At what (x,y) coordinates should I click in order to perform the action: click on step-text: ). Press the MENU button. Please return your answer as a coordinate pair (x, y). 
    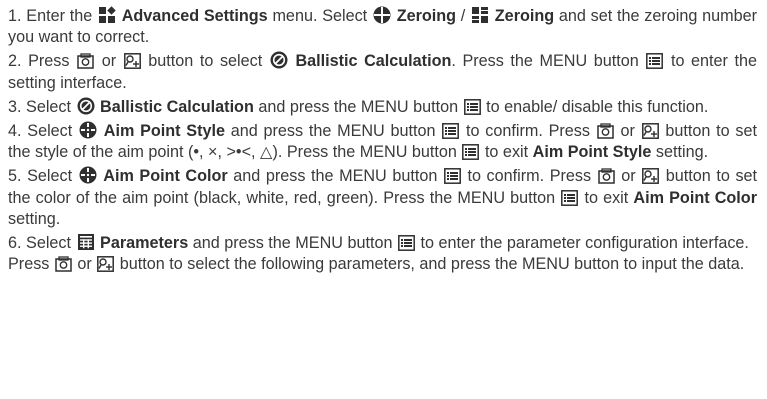
    Looking at the image, I should click on (364, 152).